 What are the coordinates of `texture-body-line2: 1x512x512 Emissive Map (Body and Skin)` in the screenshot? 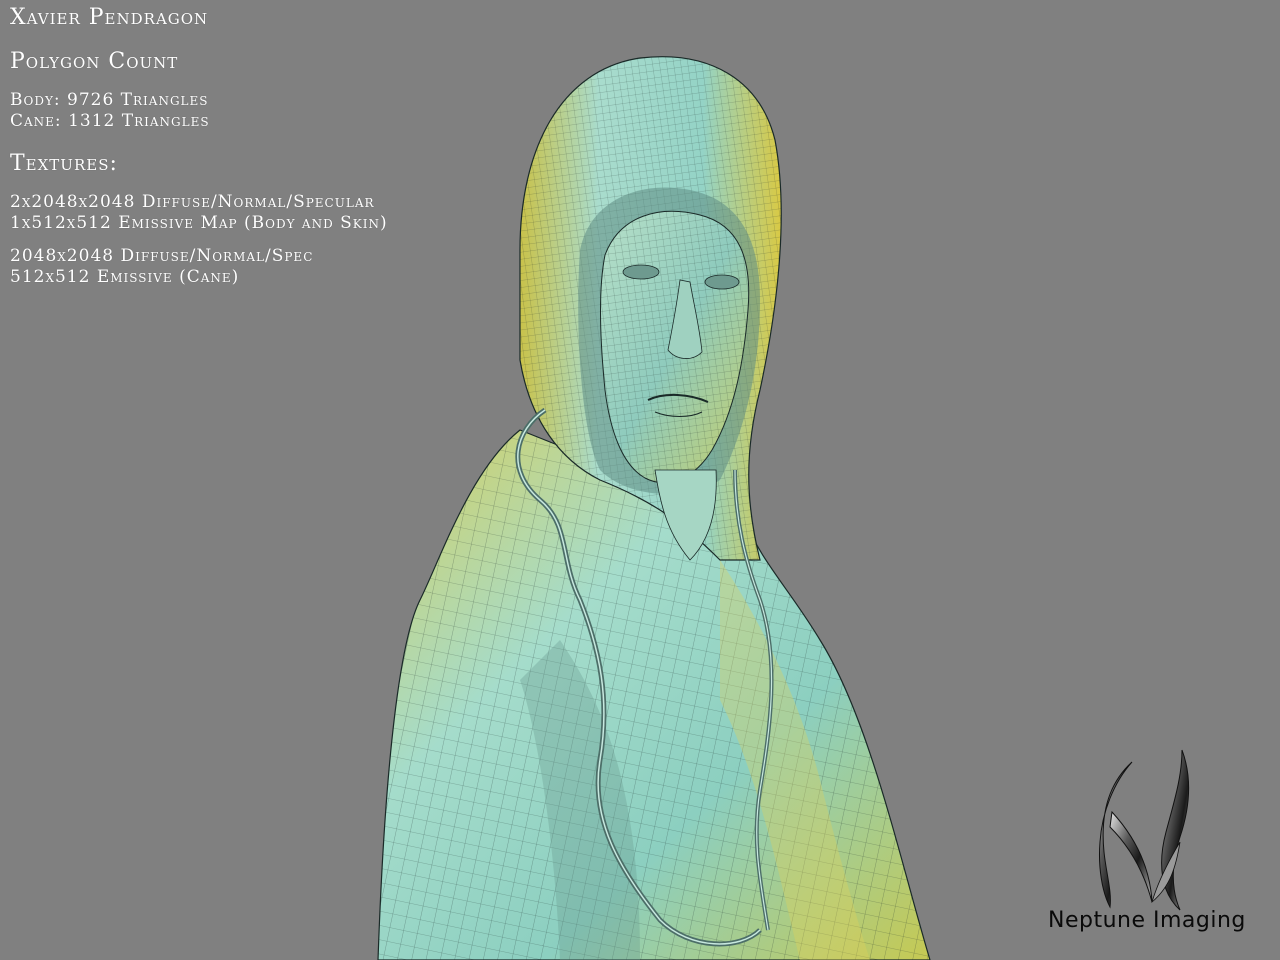 It's located at (199, 223).